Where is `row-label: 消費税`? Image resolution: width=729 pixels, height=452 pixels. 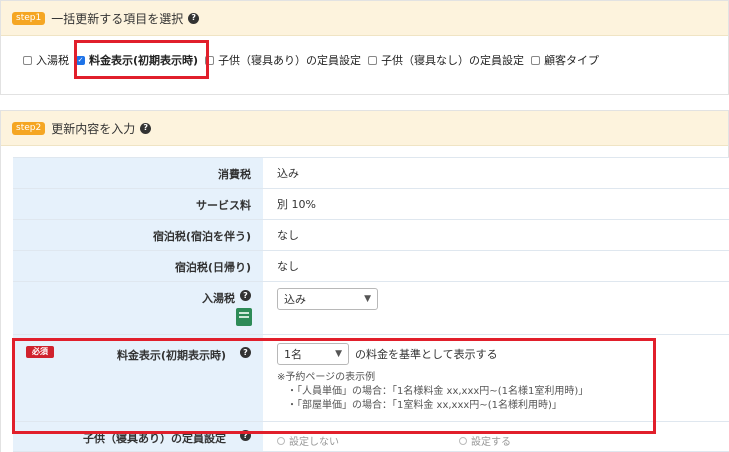 row-label: 消費税 is located at coordinates (138, 173).